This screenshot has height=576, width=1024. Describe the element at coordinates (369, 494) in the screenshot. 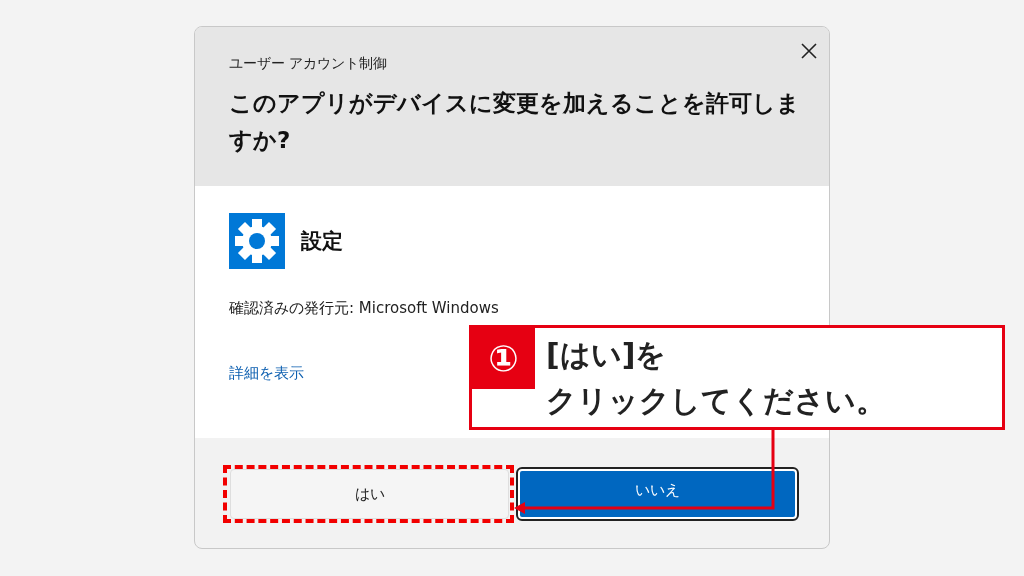

I see `yes-button: はい` at that location.